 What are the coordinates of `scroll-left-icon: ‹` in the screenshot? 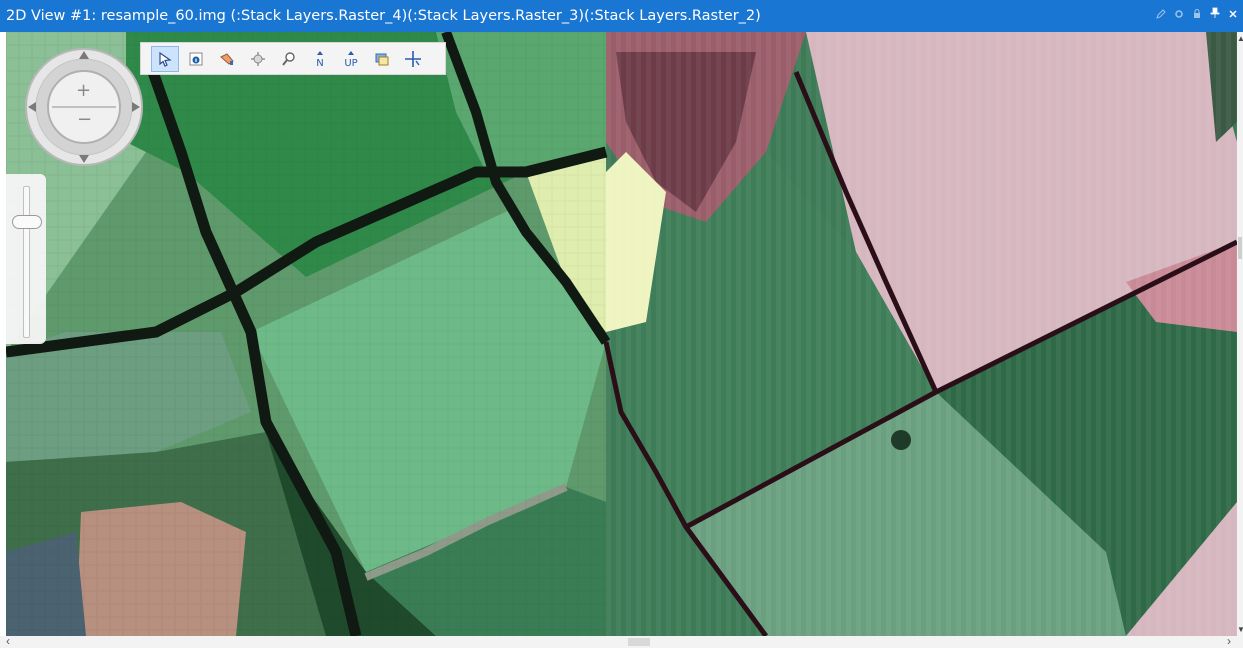 It's located at (8, 641).